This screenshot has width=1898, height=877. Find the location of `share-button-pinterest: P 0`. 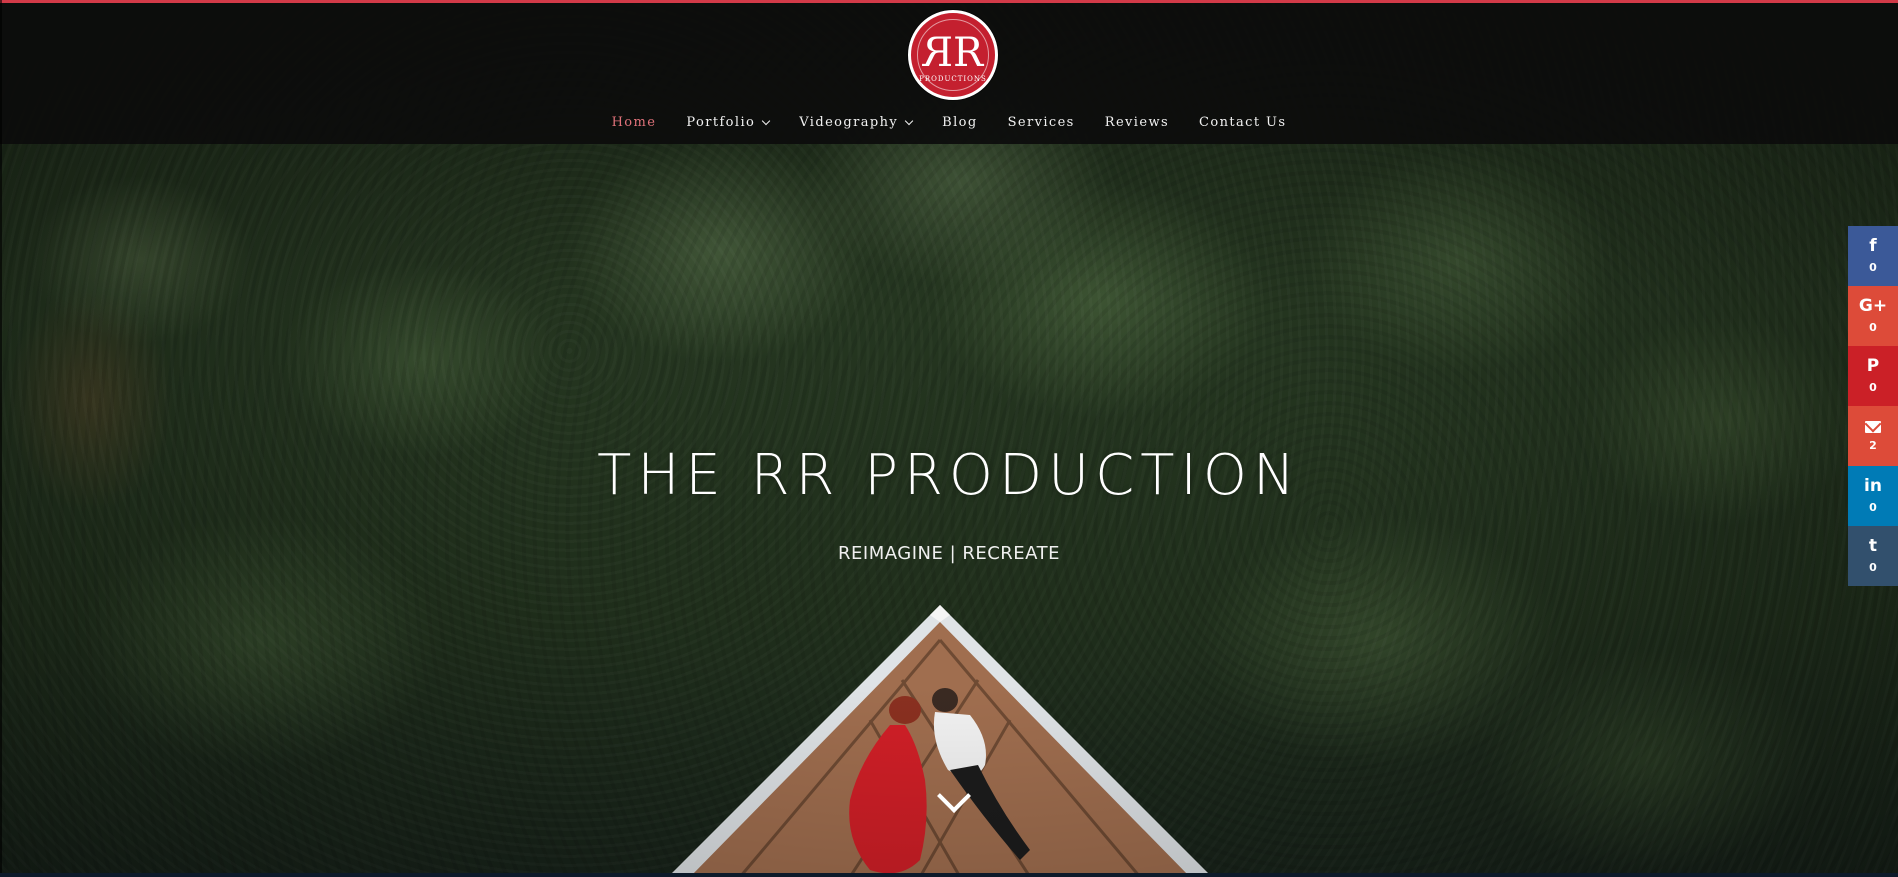

share-button-pinterest: P 0 is located at coordinates (1873, 376).